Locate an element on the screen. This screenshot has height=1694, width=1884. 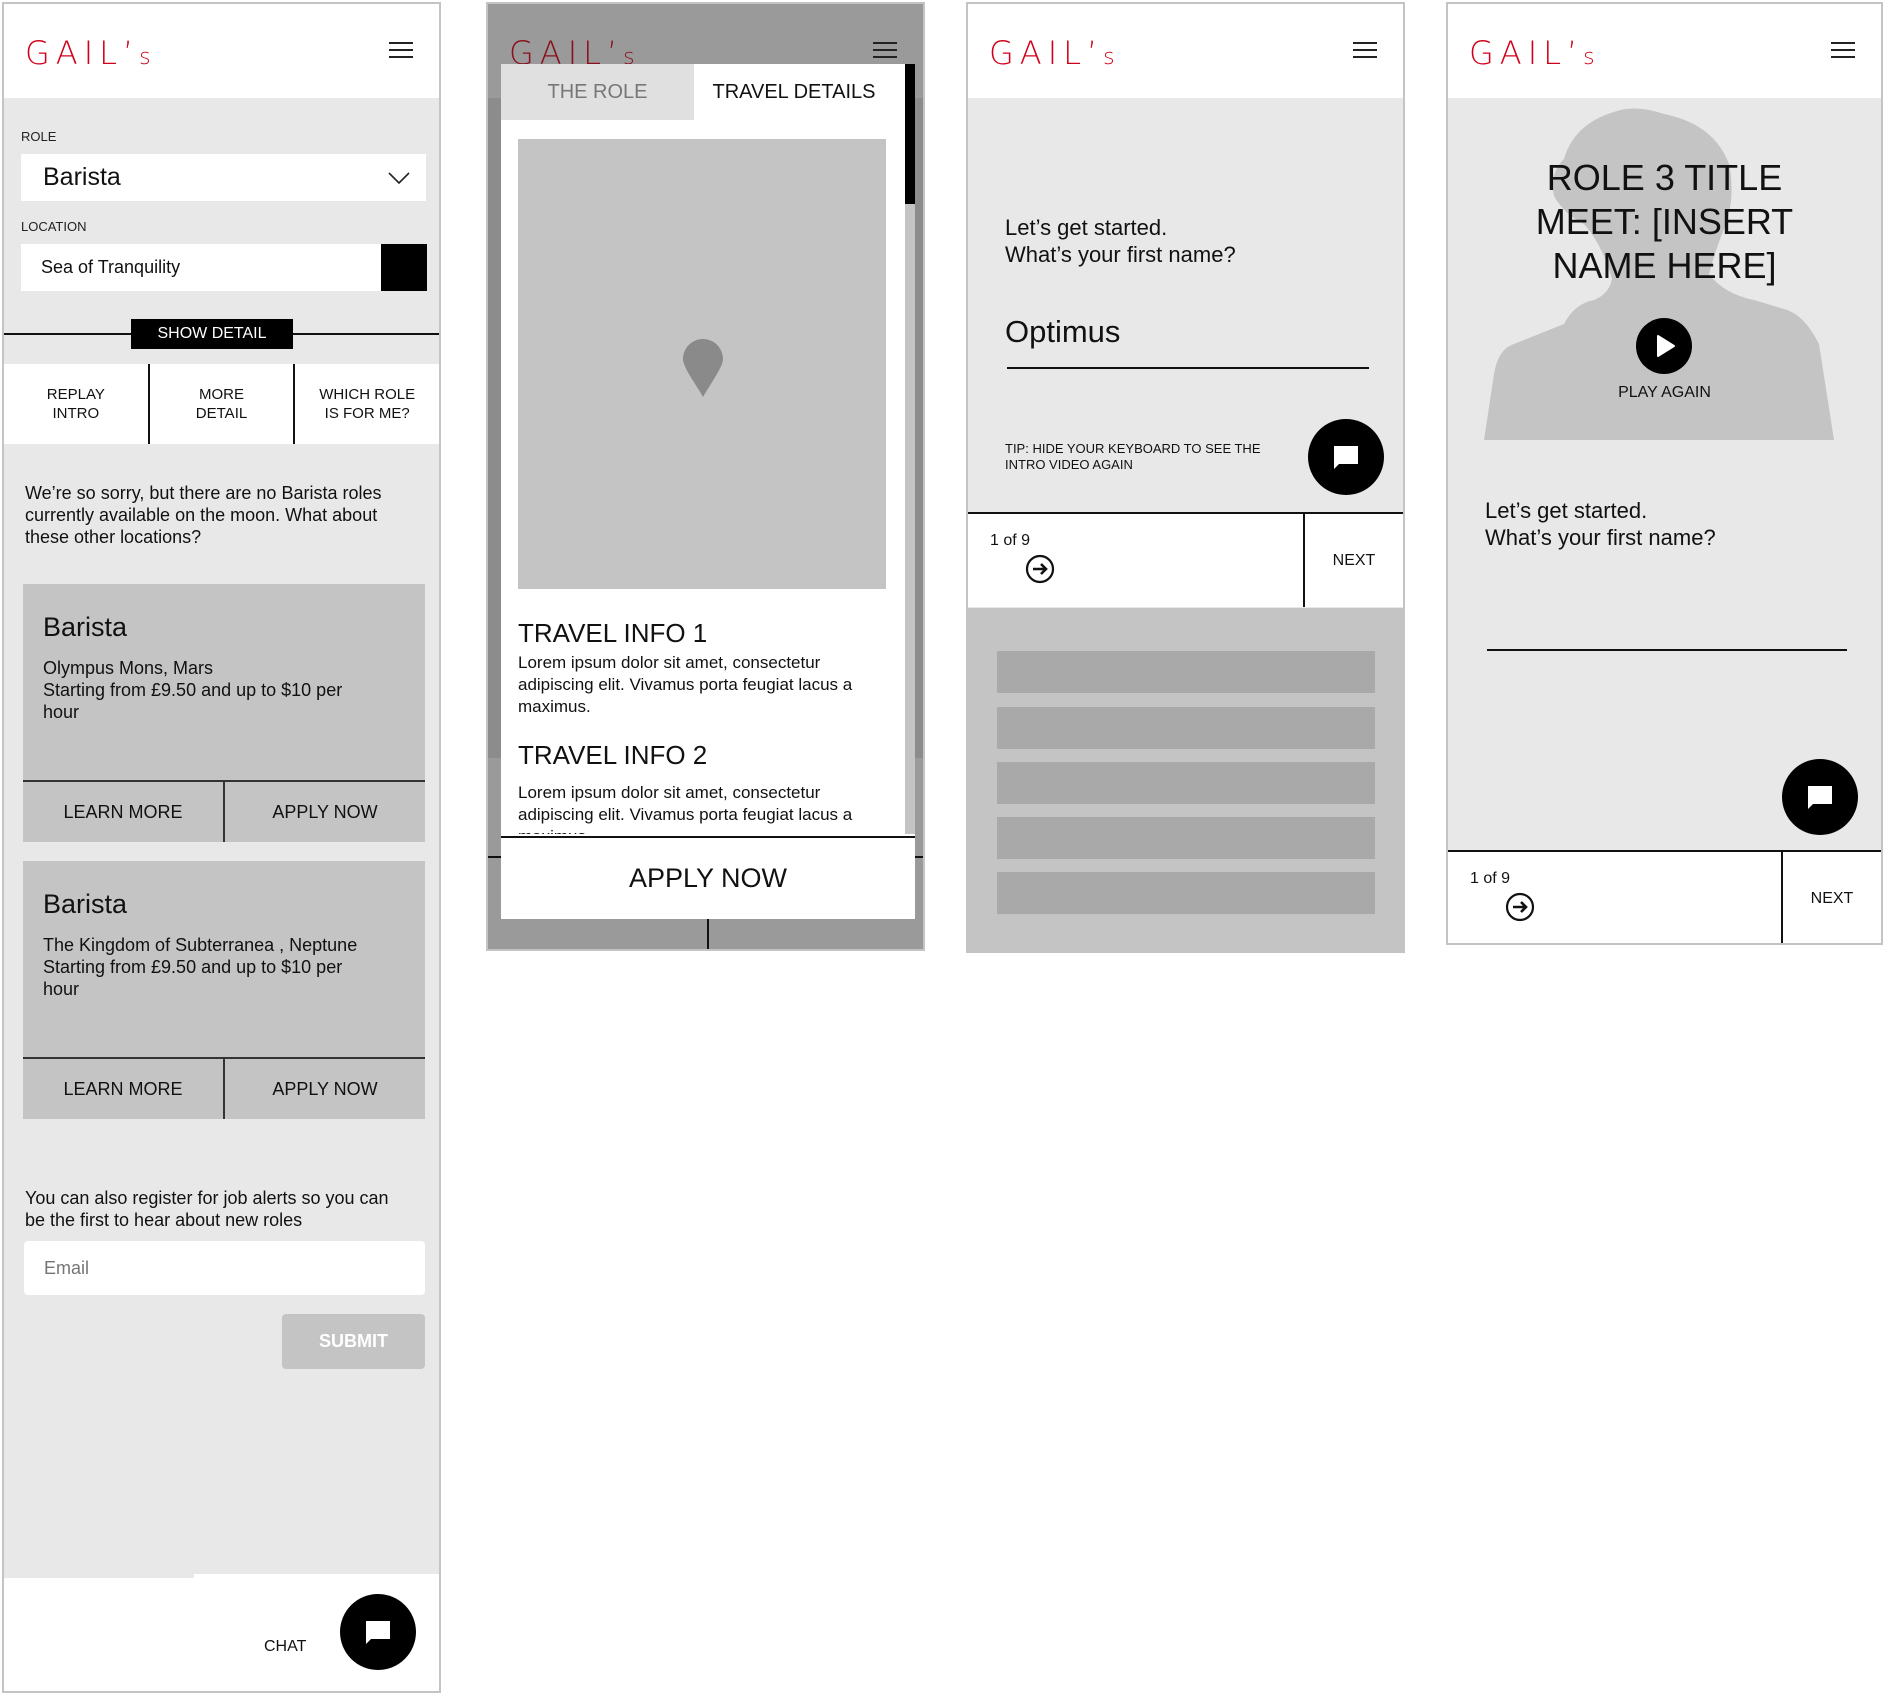
email-input is located at coordinates (224, 1268).